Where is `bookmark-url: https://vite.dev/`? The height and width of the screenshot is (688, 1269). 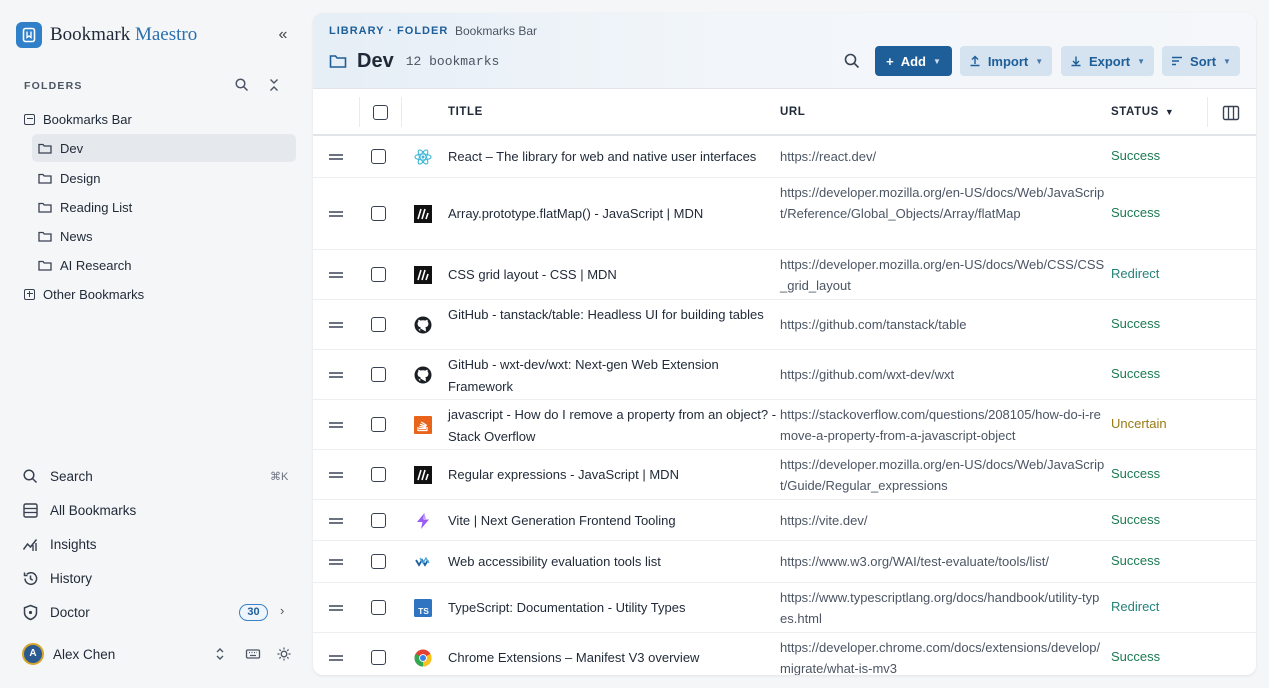
bookmark-url: https://vite.dev/ is located at coordinates (942, 520).